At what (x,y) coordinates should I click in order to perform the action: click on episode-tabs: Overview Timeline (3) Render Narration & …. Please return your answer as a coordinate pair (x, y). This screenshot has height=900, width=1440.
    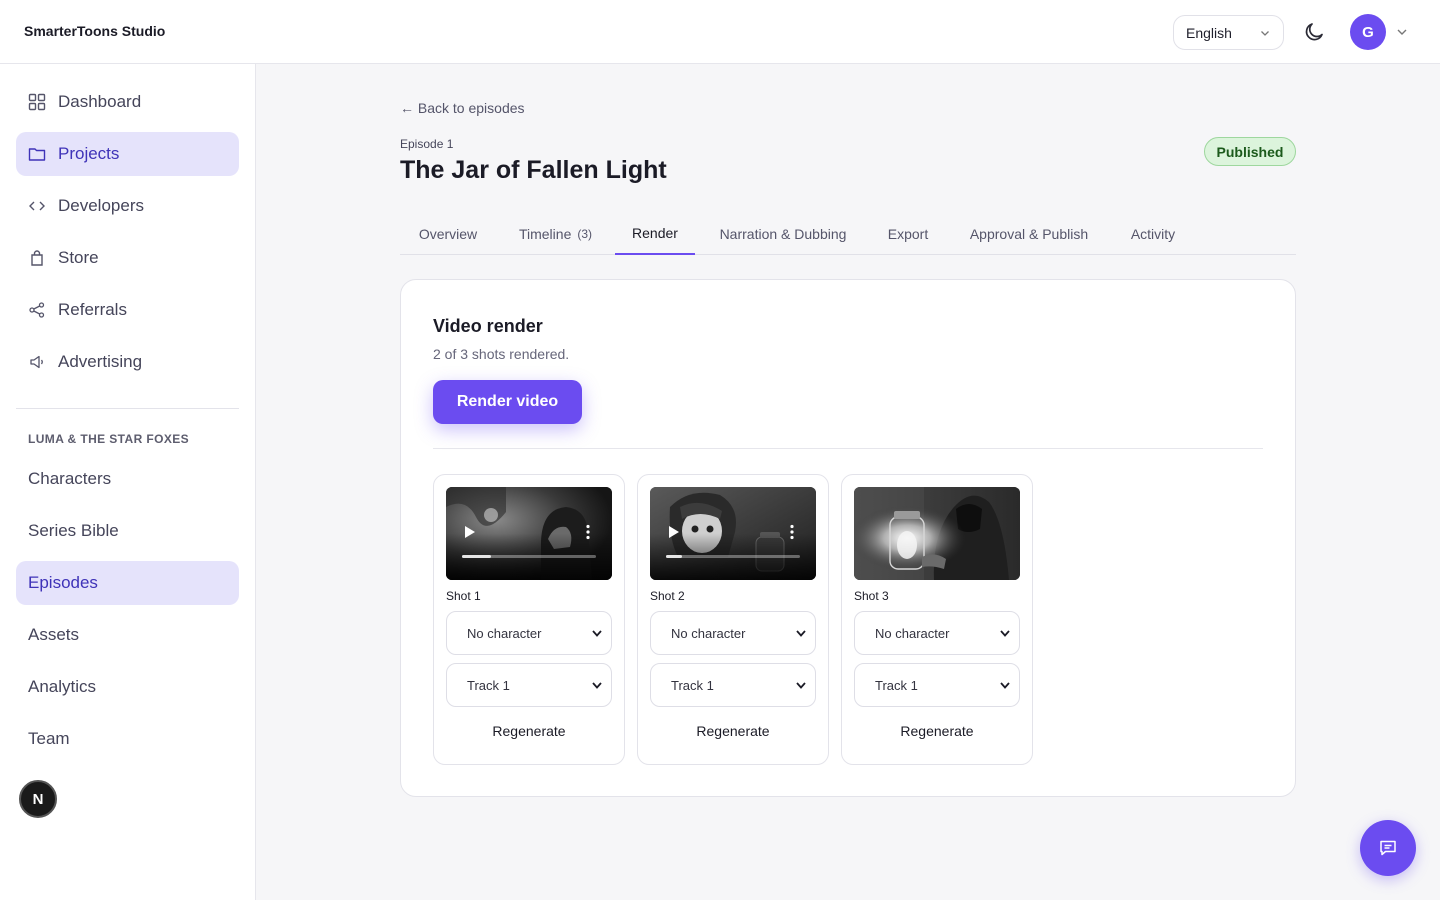
    Looking at the image, I should click on (848, 233).